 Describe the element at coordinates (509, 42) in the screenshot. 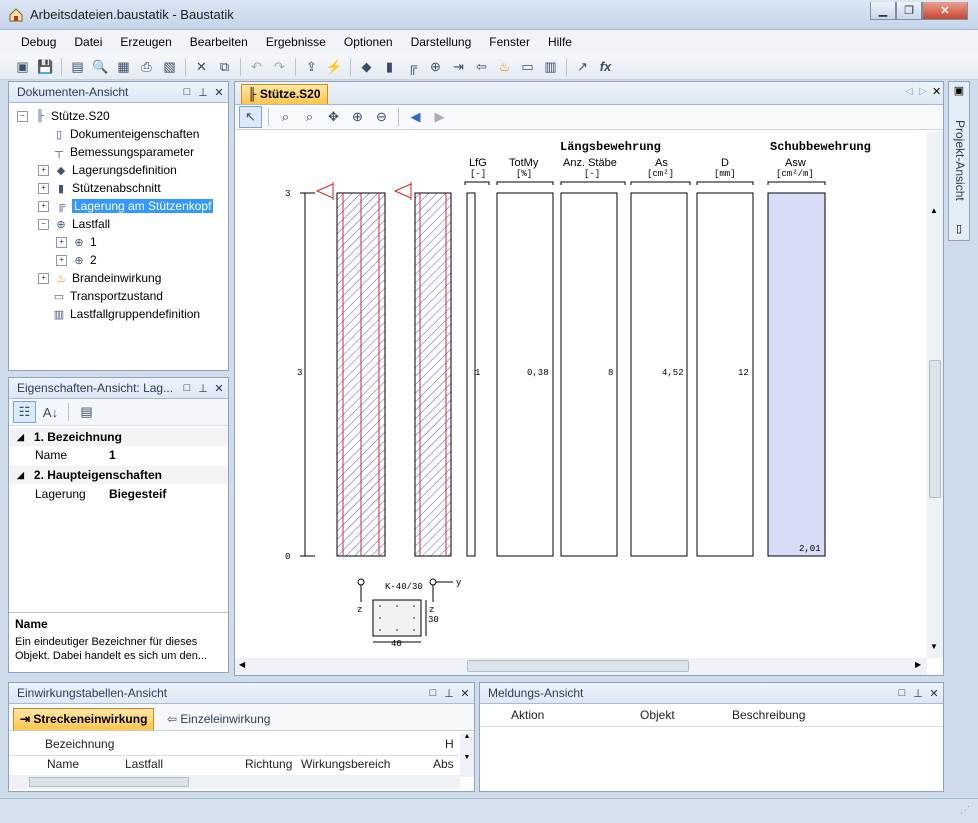

I see `menu-fenster: Fenster` at that location.